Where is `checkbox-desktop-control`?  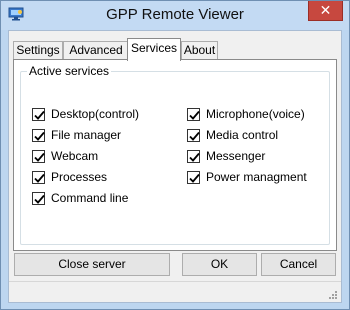
checkbox-desktop-control is located at coordinates (38, 114).